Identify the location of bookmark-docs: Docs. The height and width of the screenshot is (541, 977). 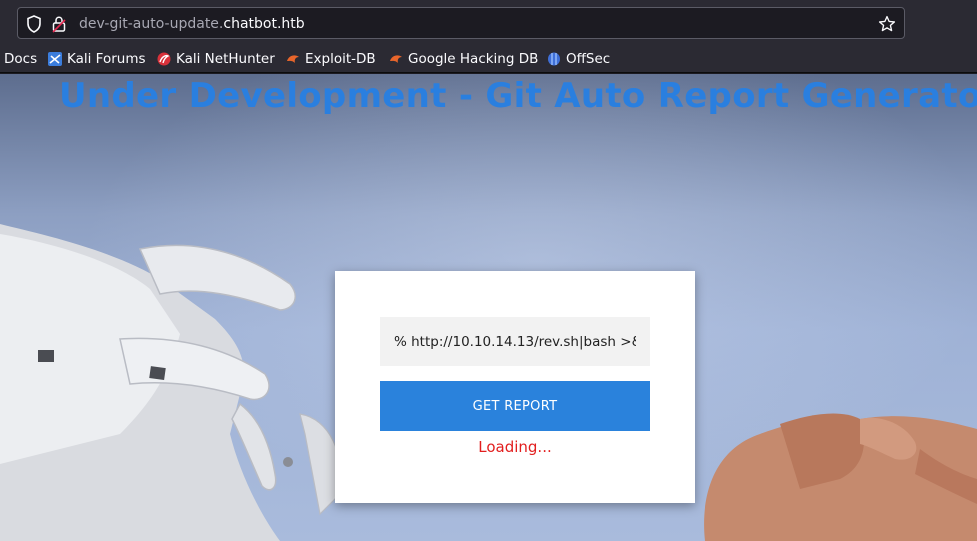
(20, 59).